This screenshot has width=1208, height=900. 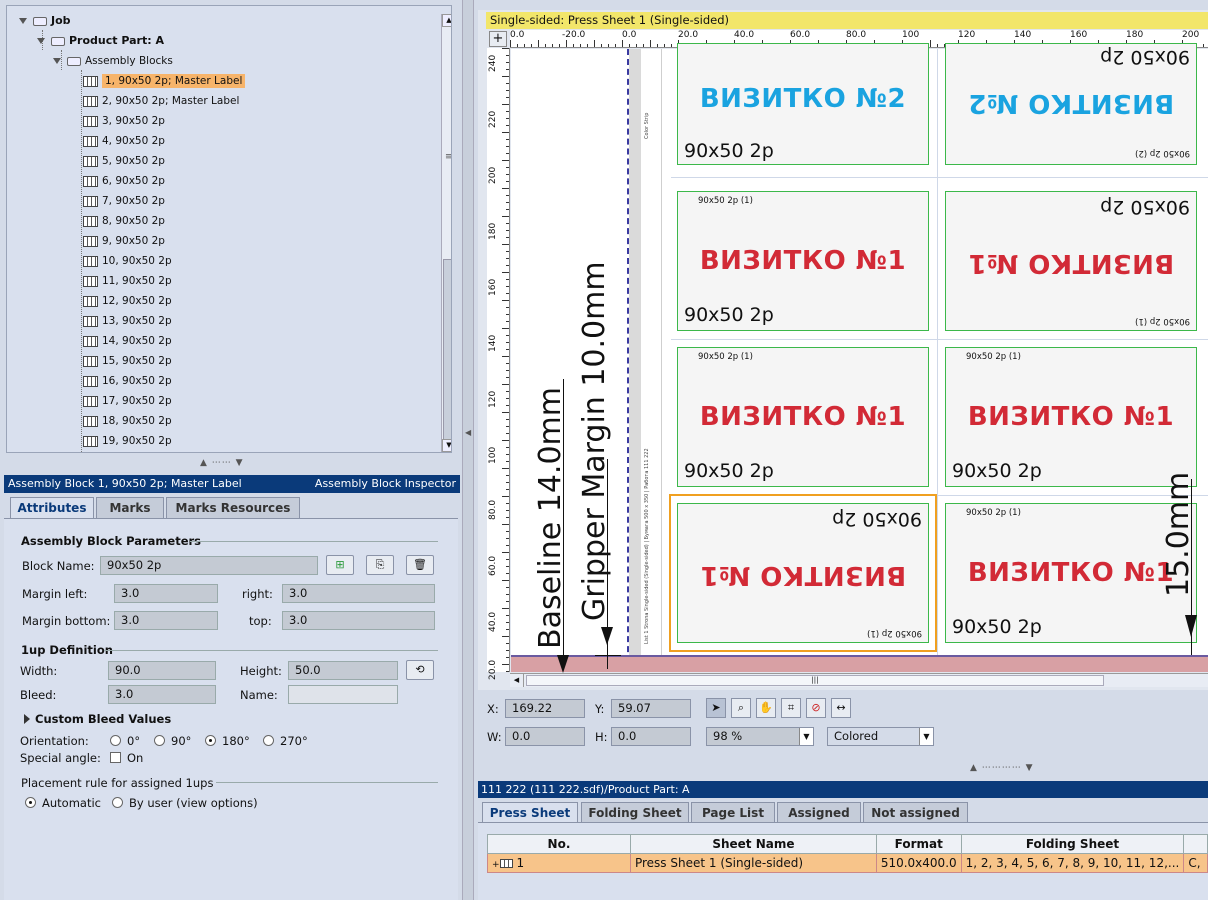 I want to click on x-field: 169.22, so click(x=545, y=708).